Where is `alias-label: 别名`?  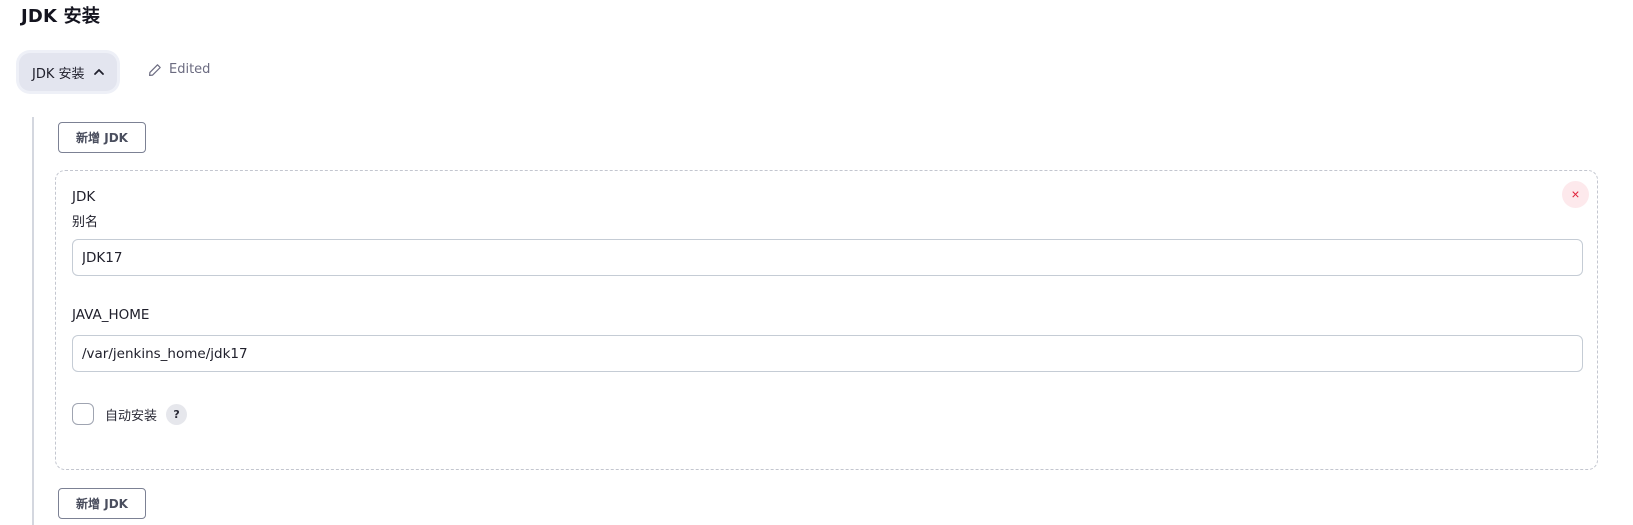 alias-label: 别名 is located at coordinates (85, 222).